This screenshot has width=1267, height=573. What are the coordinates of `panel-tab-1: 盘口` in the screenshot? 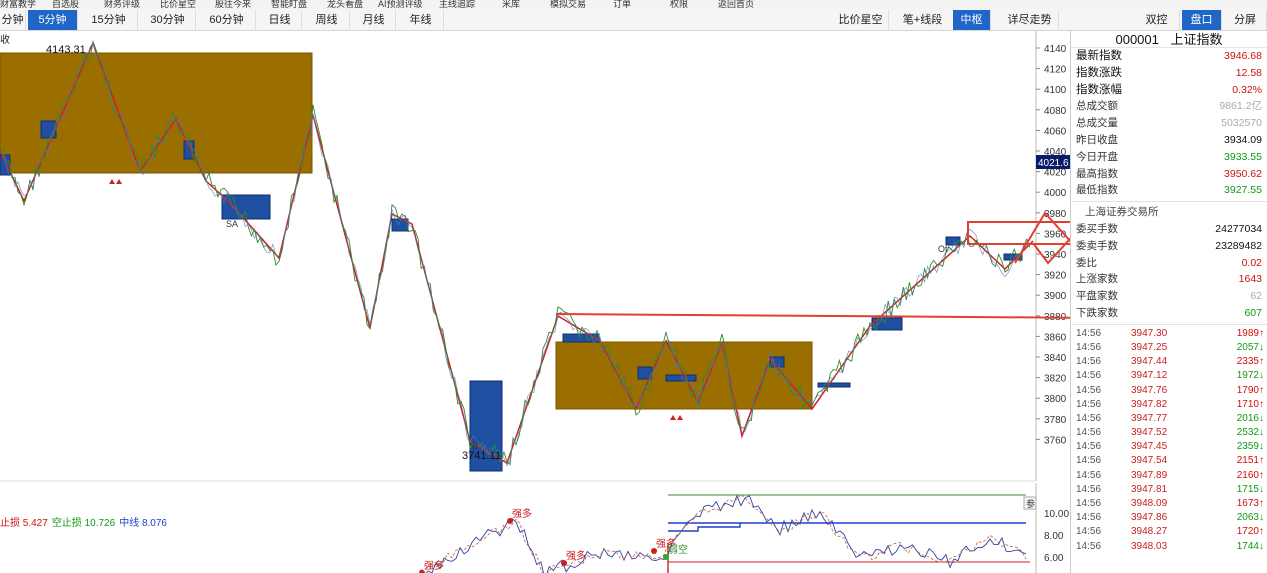 It's located at (1202, 20).